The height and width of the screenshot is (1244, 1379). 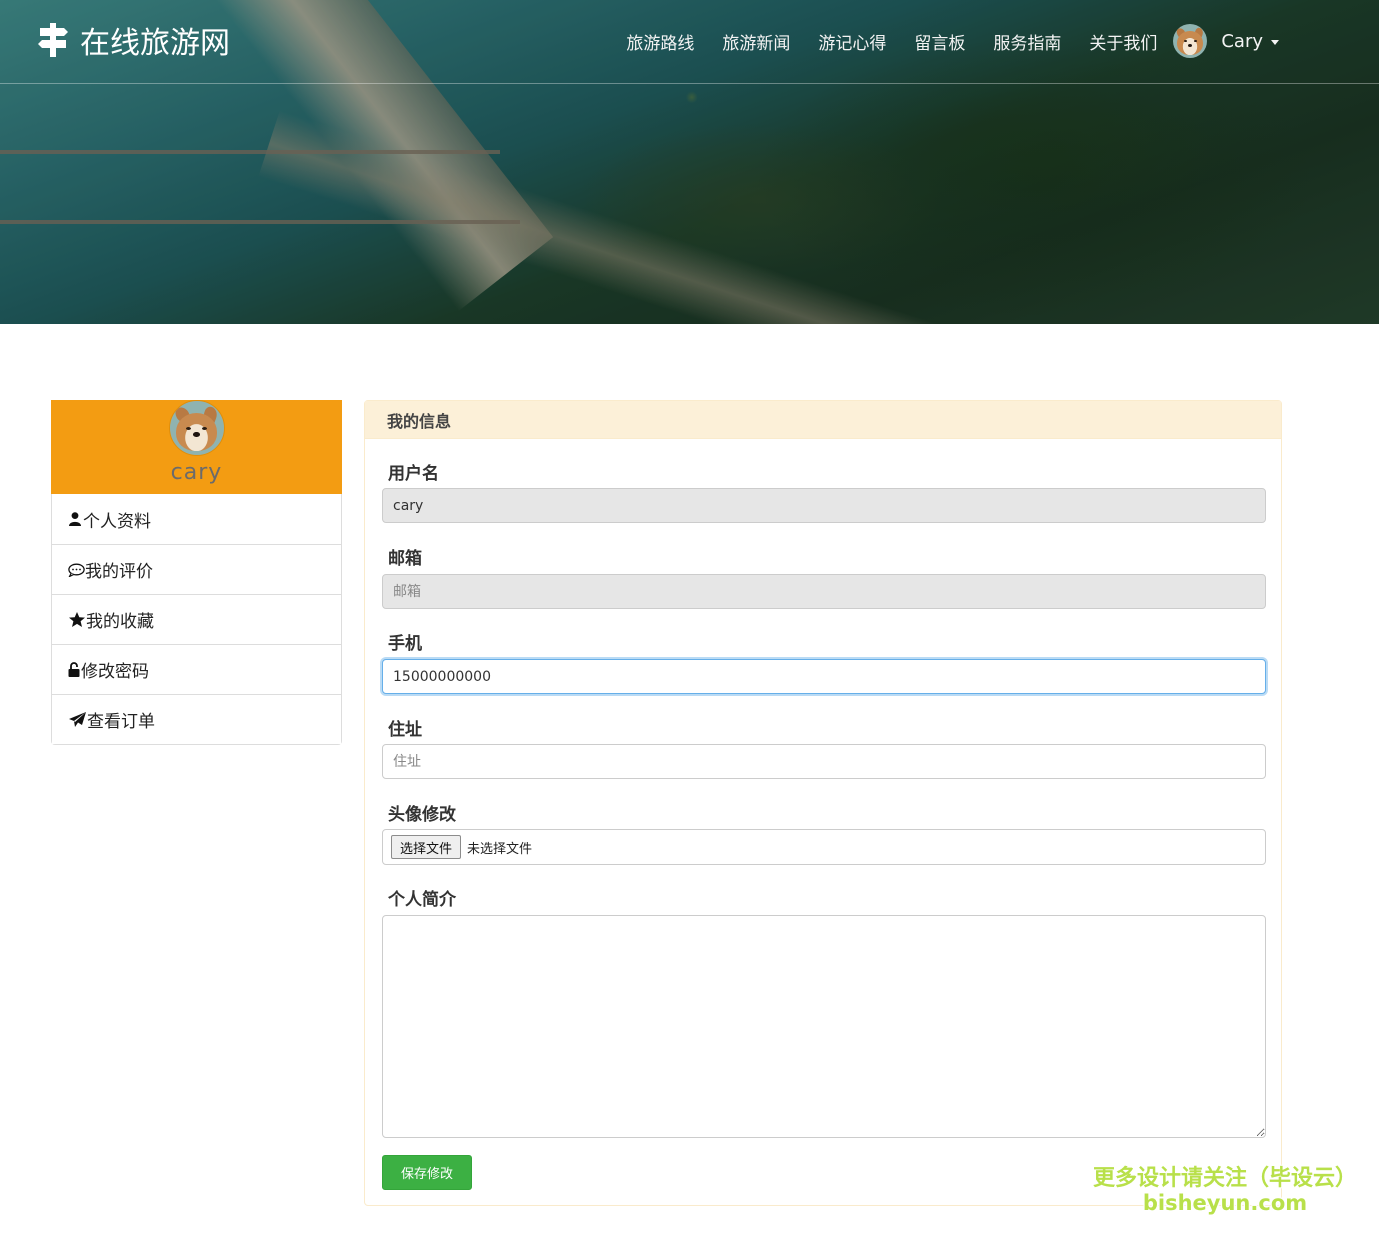 I want to click on user-avatar, so click(x=1190, y=41).